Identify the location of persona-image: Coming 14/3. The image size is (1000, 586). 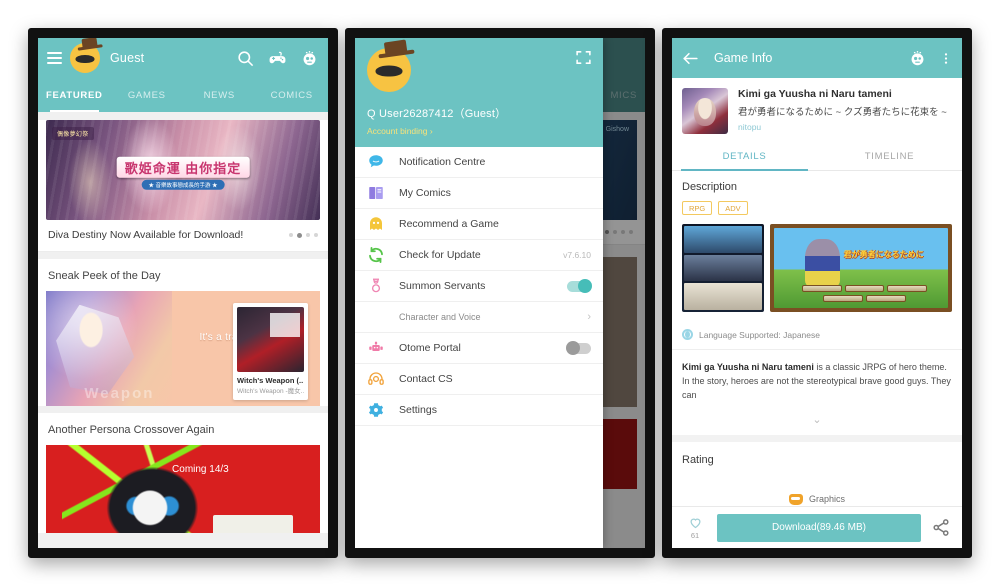
(183, 489).